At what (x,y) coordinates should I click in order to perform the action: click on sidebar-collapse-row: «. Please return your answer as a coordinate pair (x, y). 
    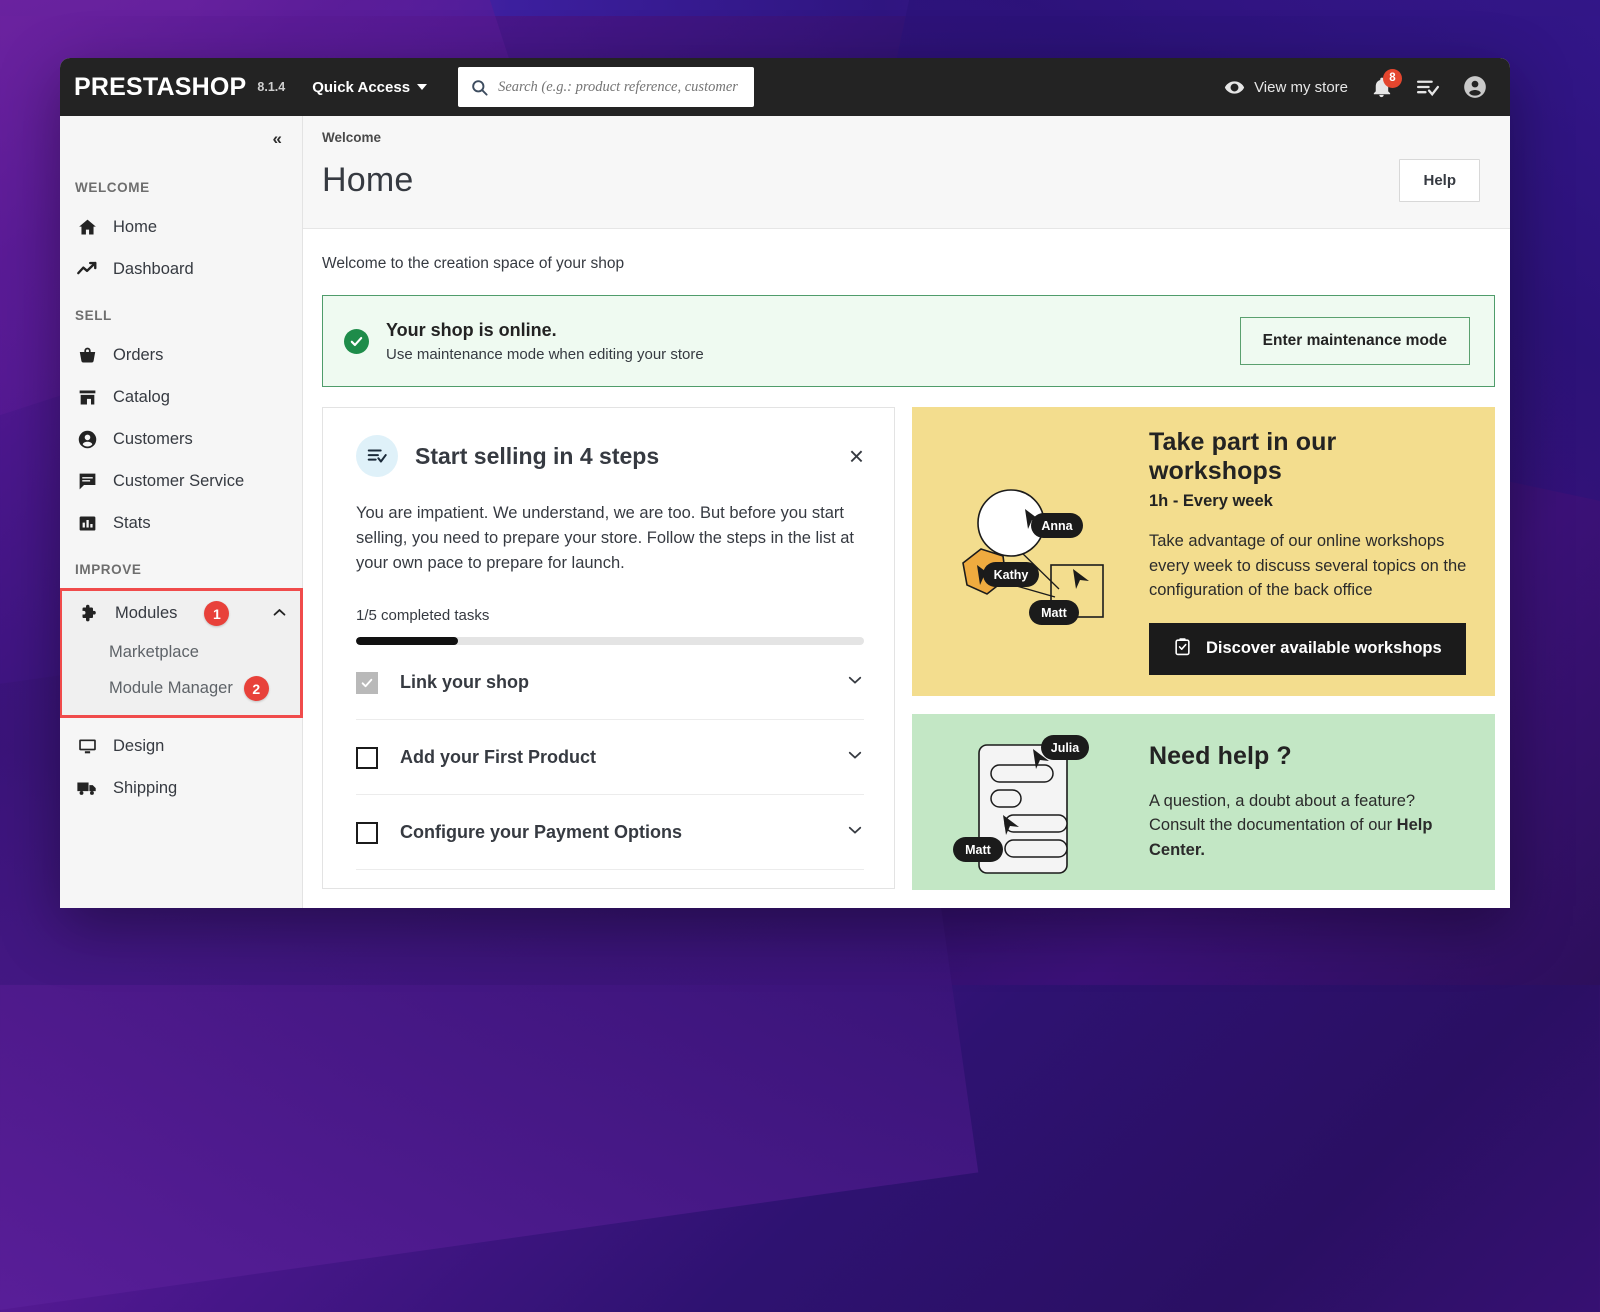
    Looking at the image, I should click on (181, 139).